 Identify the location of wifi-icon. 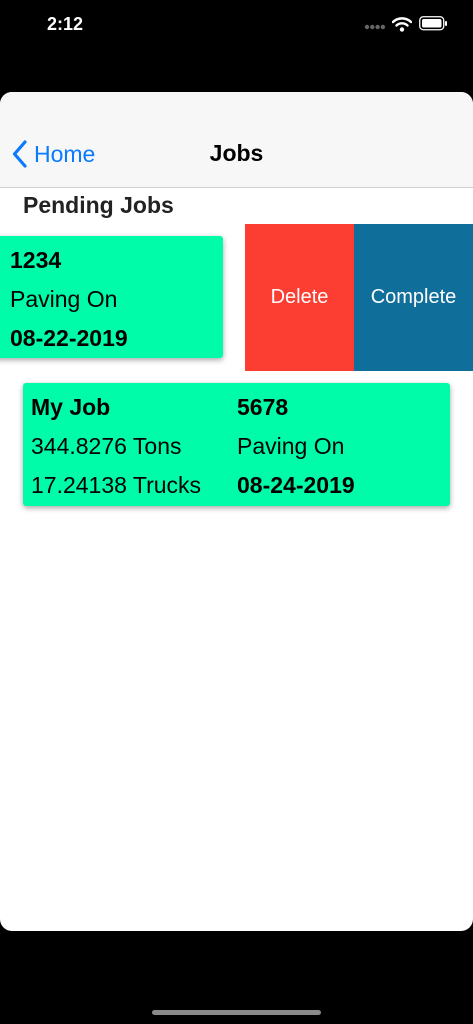
(402, 24).